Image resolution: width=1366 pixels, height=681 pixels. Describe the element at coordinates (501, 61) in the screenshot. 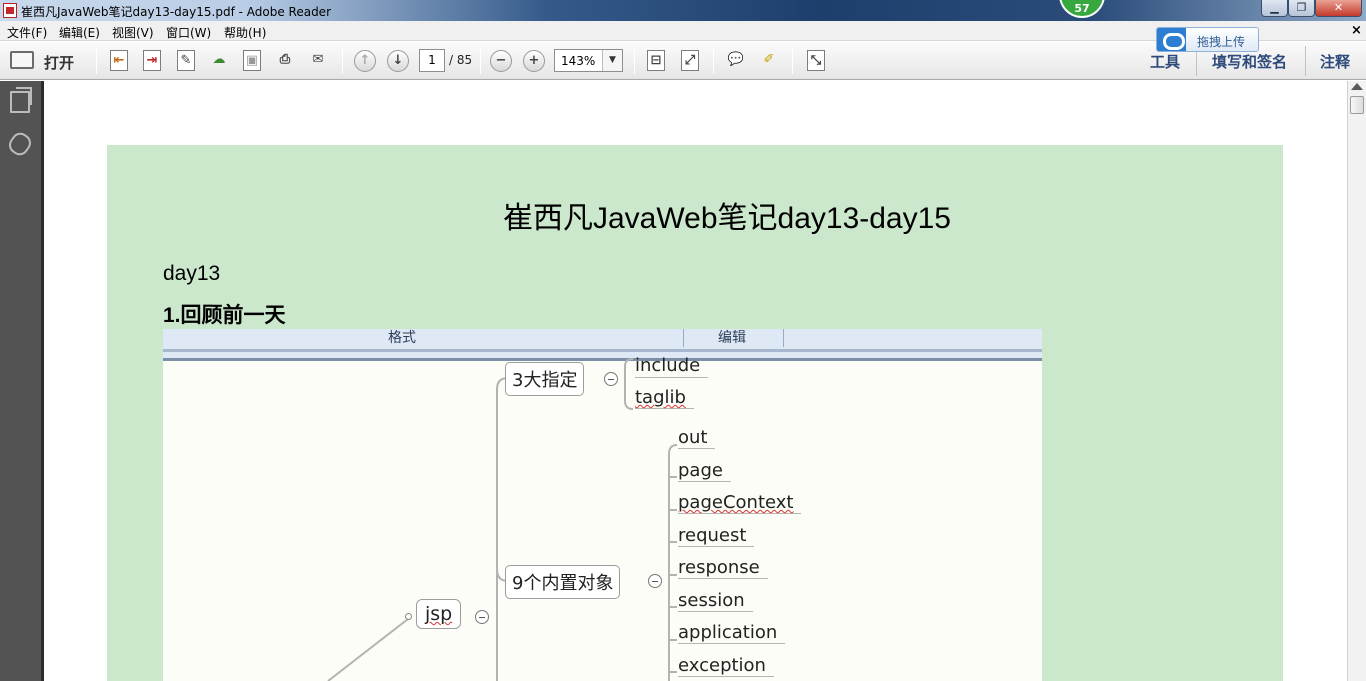

I see `zoom-out-icon: −` at that location.